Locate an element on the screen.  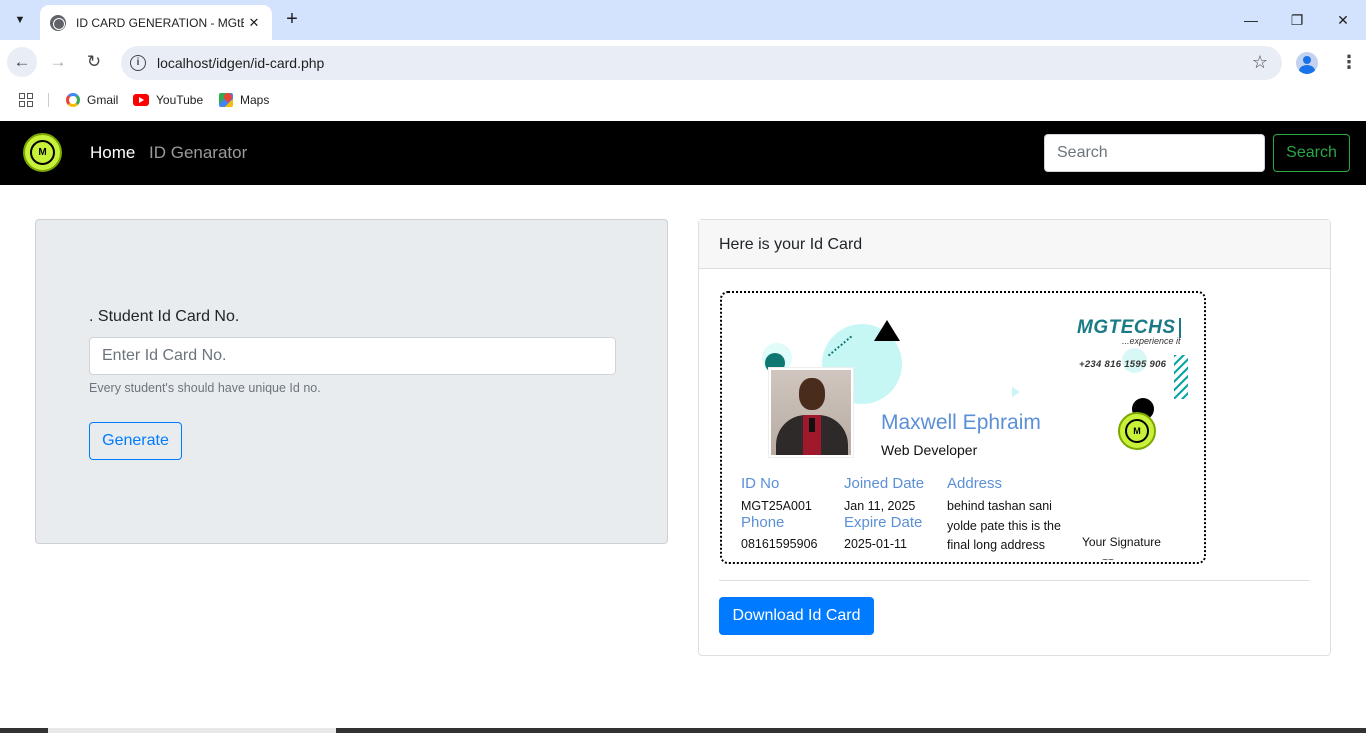
bookmark-star-icon: ☆ is located at coordinates (1260, 62).